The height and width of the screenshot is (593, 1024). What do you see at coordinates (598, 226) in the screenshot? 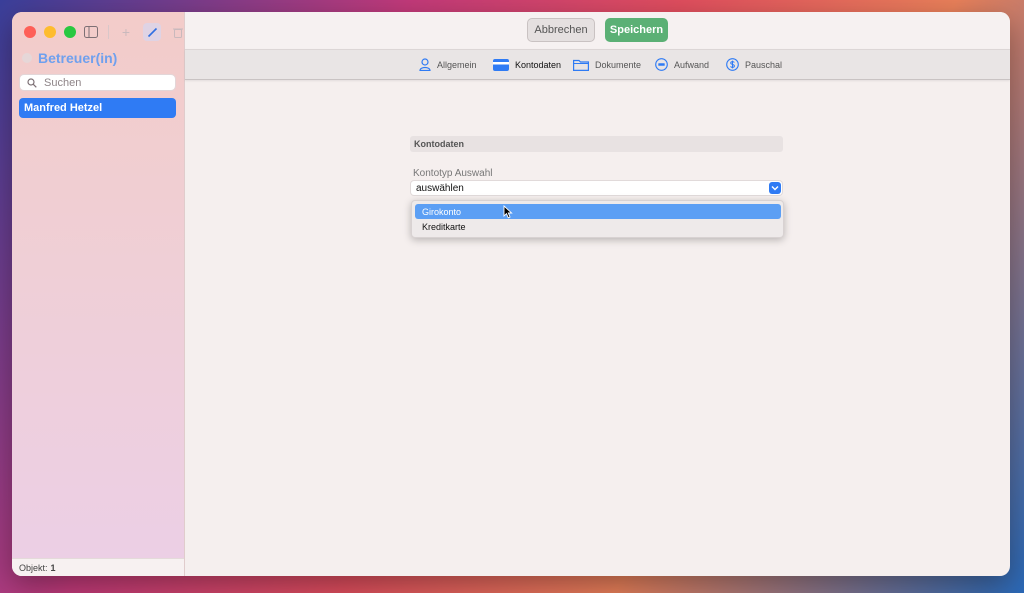
I see `option-kreditkarte: Kreditkarte` at bounding box center [598, 226].